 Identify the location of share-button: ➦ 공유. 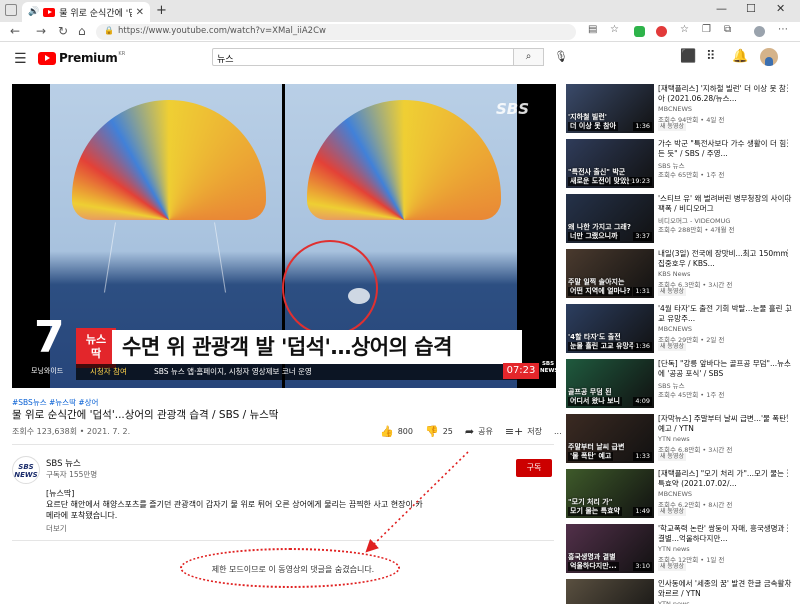
(479, 431).